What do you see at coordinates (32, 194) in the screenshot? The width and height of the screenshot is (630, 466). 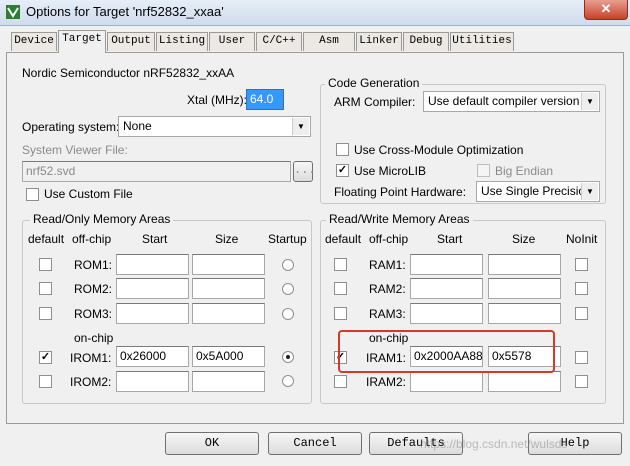 I see `use-custom-file-checkbox` at bounding box center [32, 194].